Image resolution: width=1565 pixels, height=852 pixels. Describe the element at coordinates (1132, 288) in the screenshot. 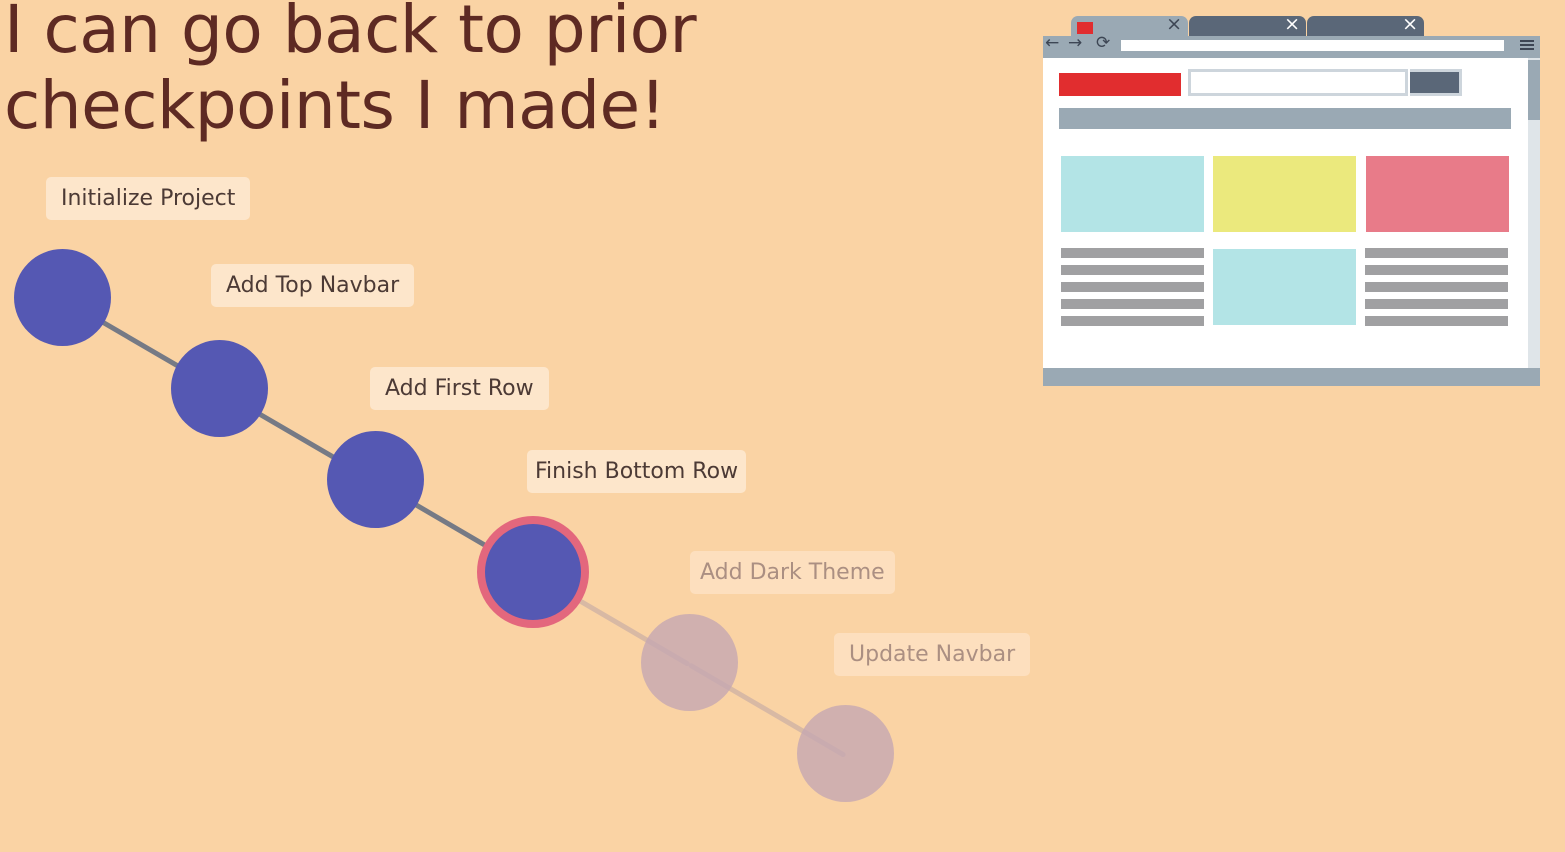

I see `text-lines-left` at that location.